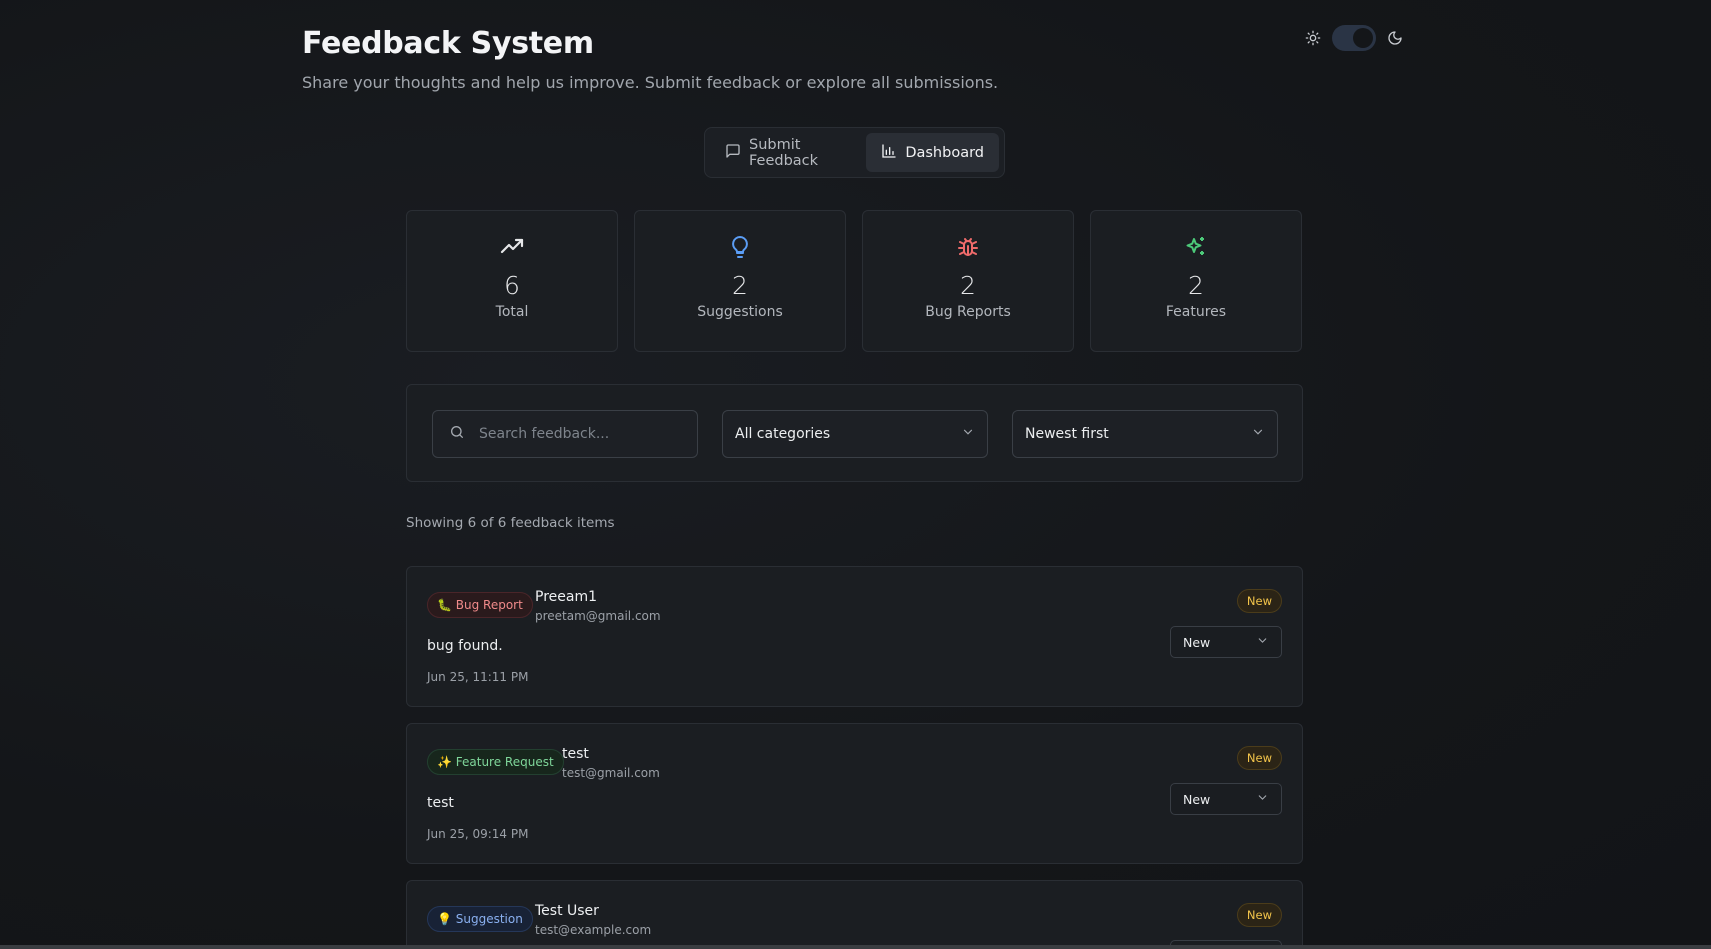  I want to click on bar-chart-icon, so click(889, 153).